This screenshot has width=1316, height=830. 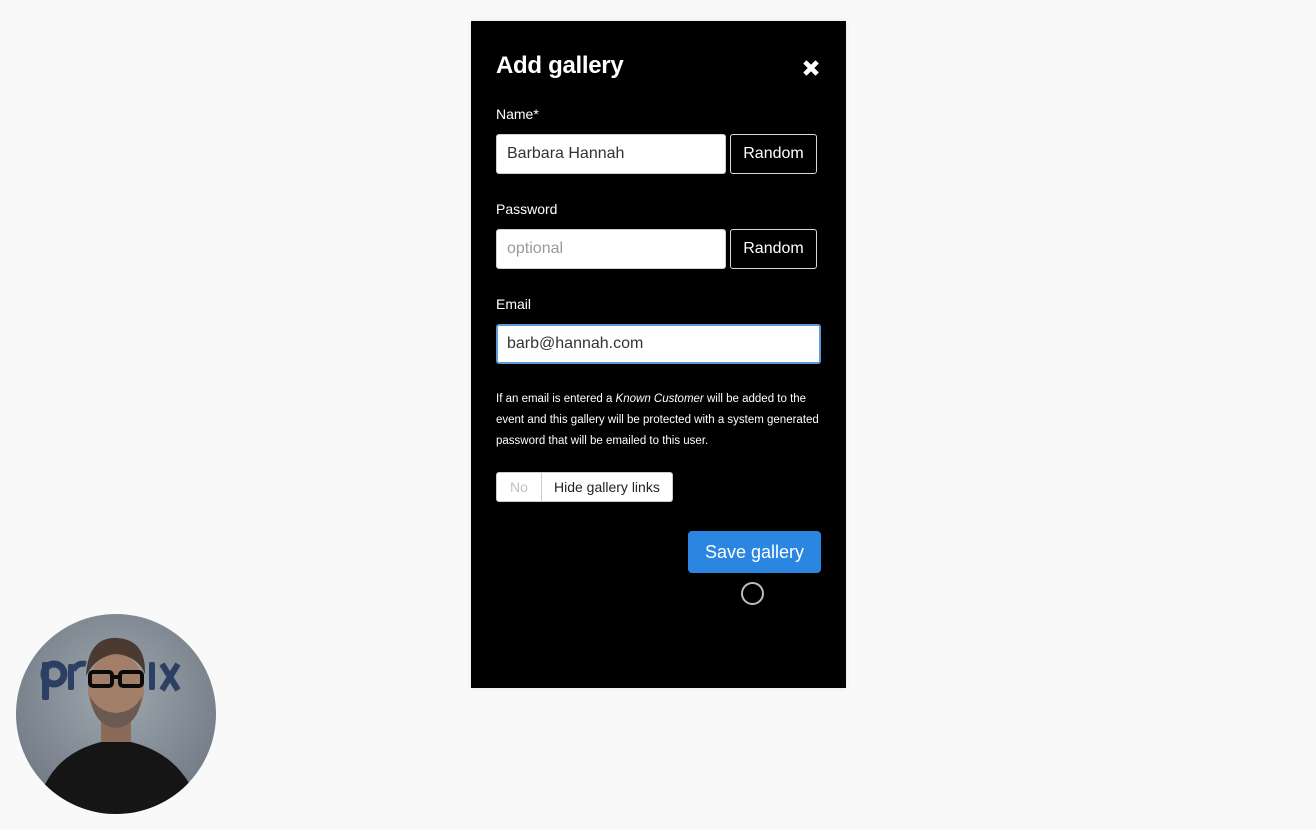 I want to click on email-label: Email, so click(x=514, y=304).